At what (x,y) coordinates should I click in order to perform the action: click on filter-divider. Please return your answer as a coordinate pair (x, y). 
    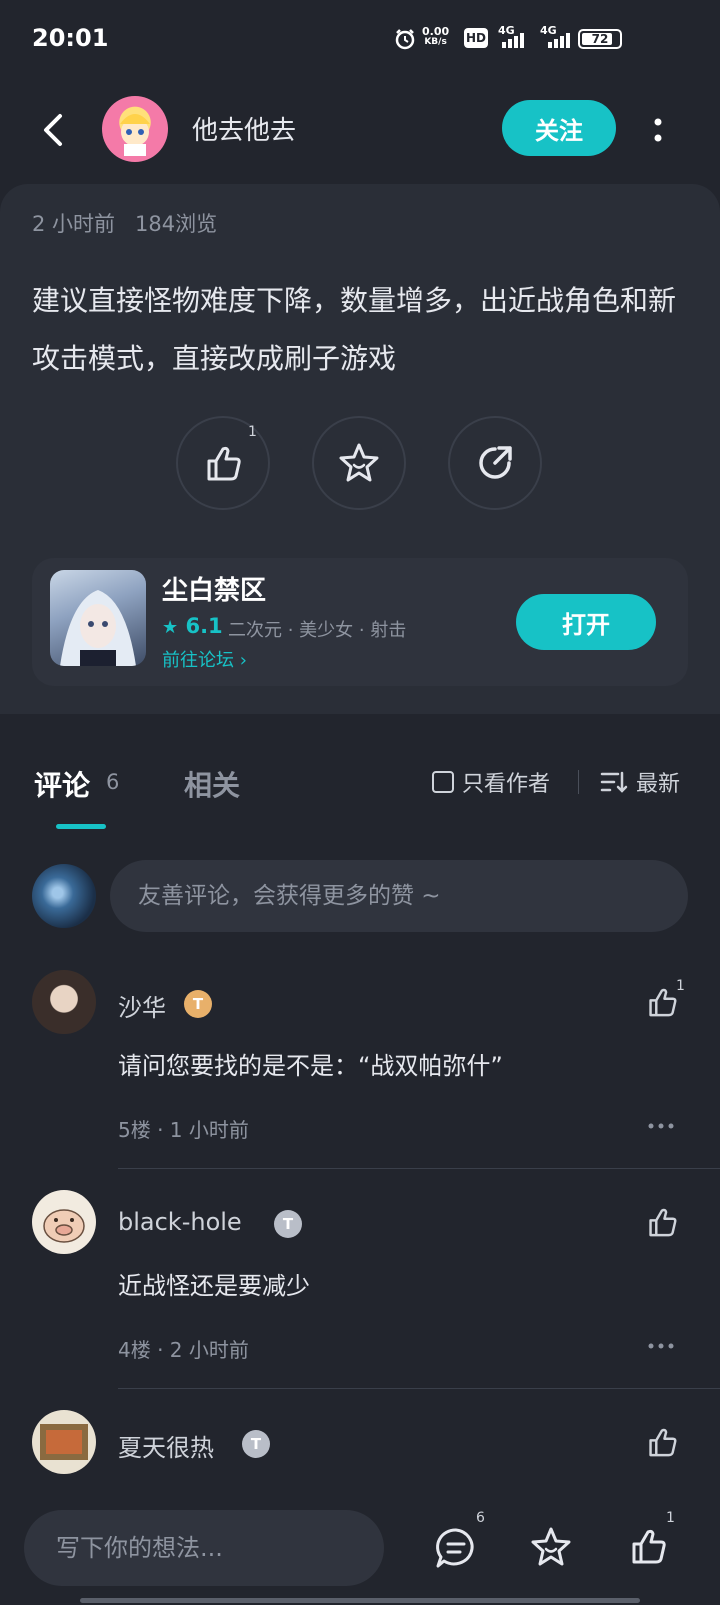
    Looking at the image, I should click on (578, 782).